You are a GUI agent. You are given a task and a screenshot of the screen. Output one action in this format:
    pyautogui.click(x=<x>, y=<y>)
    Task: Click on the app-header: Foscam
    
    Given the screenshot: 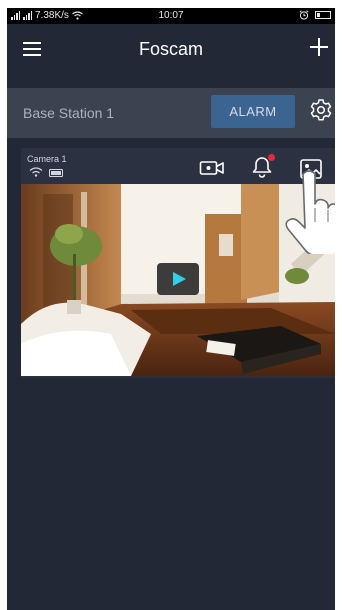 What is the action you would take?
    pyautogui.click(x=171, y=50)
    